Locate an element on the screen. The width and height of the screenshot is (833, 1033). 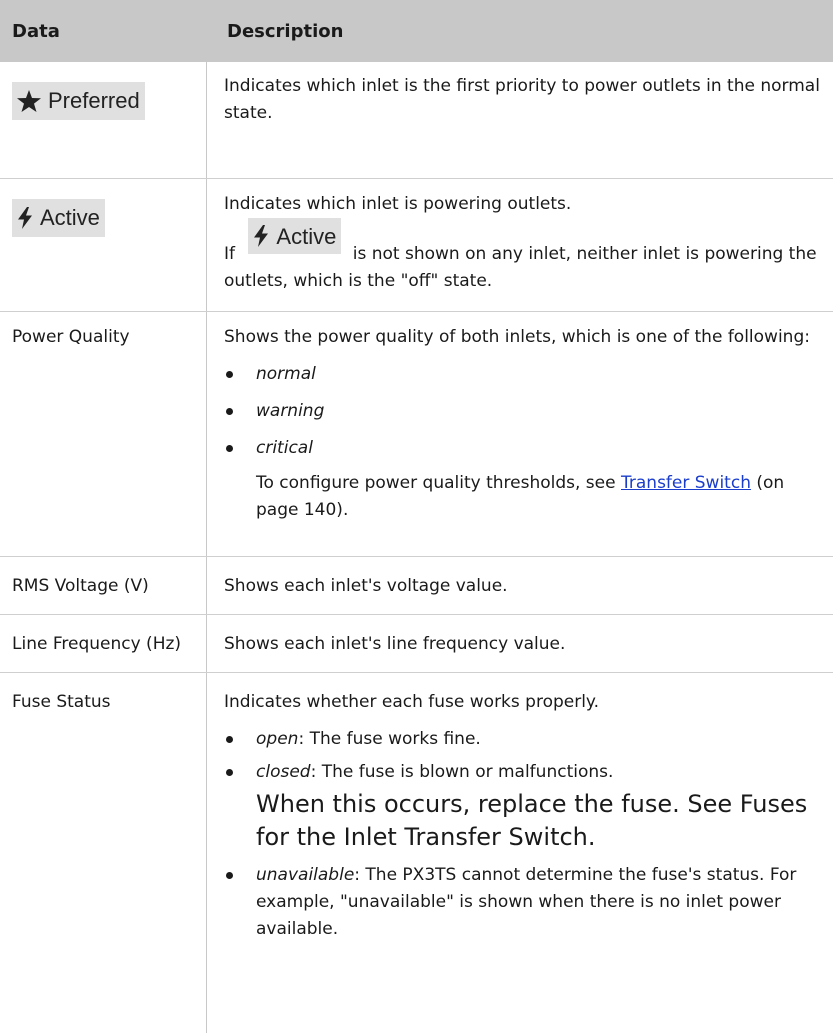
list-item: warning is located at coordinates (525, 411).